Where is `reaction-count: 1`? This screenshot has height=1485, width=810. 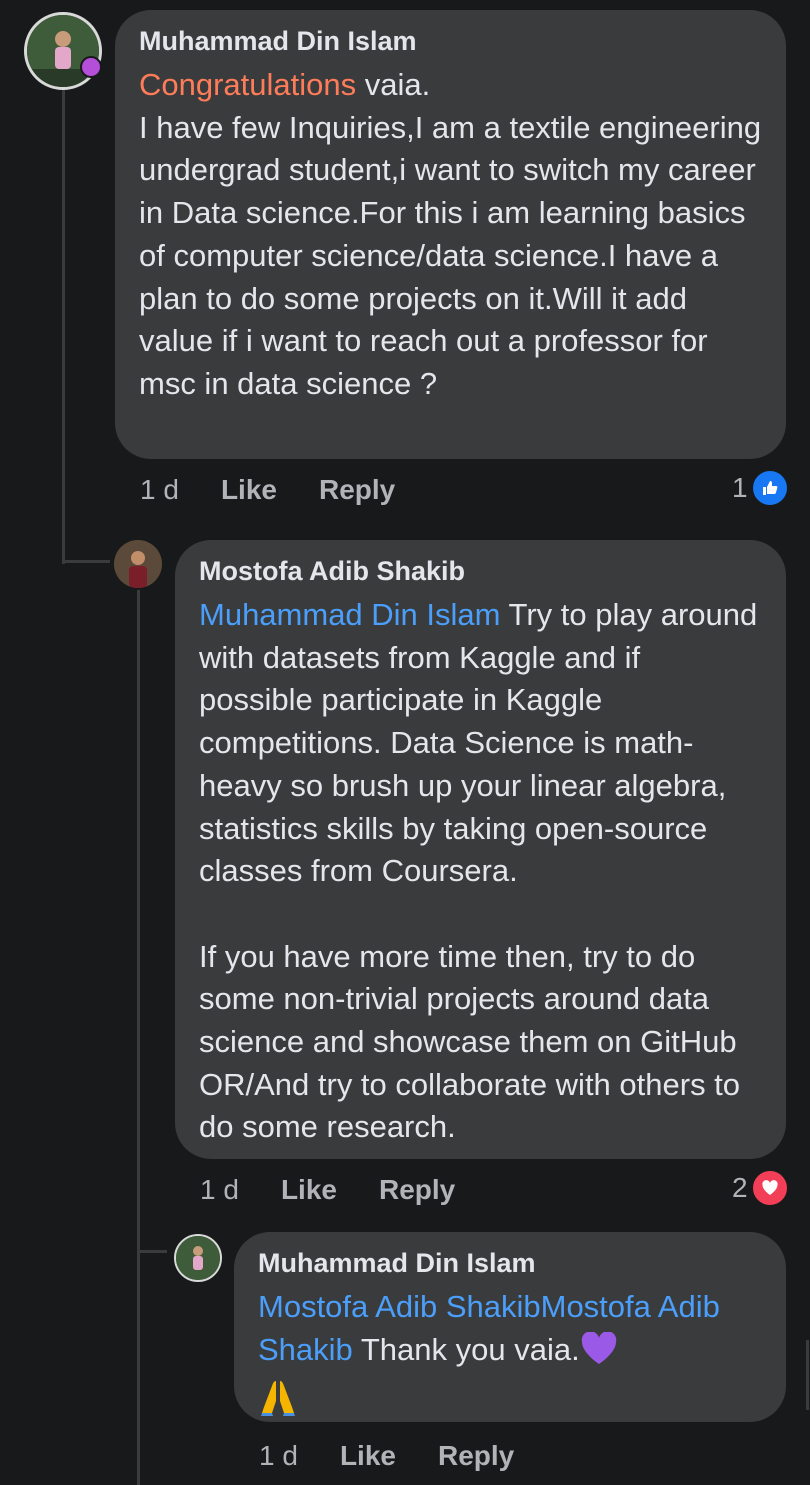 reaction-count: 1 is located at coordinates (740, 487).